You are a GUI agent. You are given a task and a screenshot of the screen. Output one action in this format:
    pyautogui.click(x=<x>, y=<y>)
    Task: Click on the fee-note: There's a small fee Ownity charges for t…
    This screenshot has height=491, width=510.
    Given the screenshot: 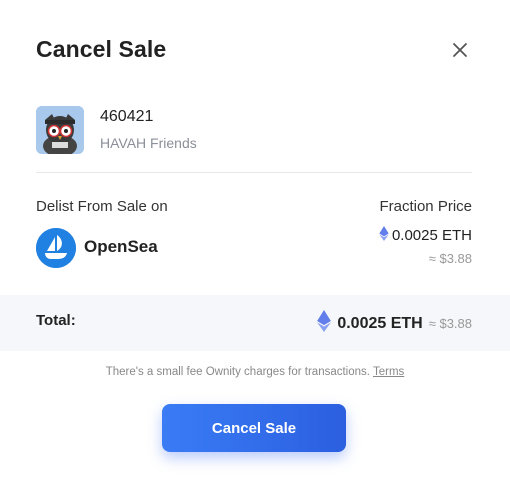 What is the action you would take?
    pyautogui.click(x=255, y=372)
    